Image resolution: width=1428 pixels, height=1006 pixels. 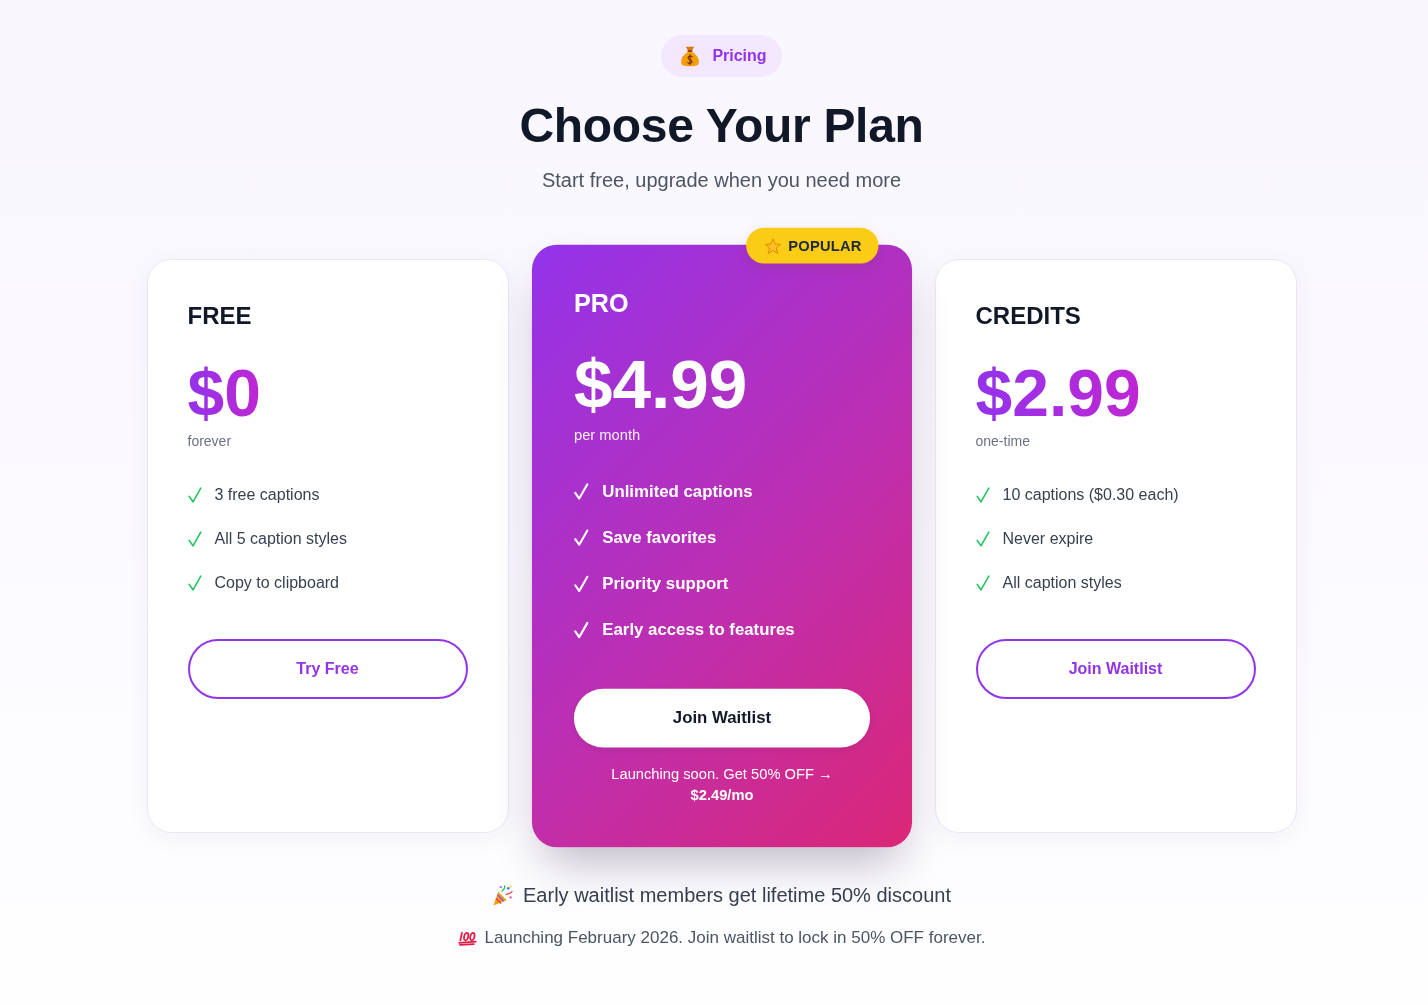 I want to click on feature-label: 3 free captions, so click(x=267, y=495).